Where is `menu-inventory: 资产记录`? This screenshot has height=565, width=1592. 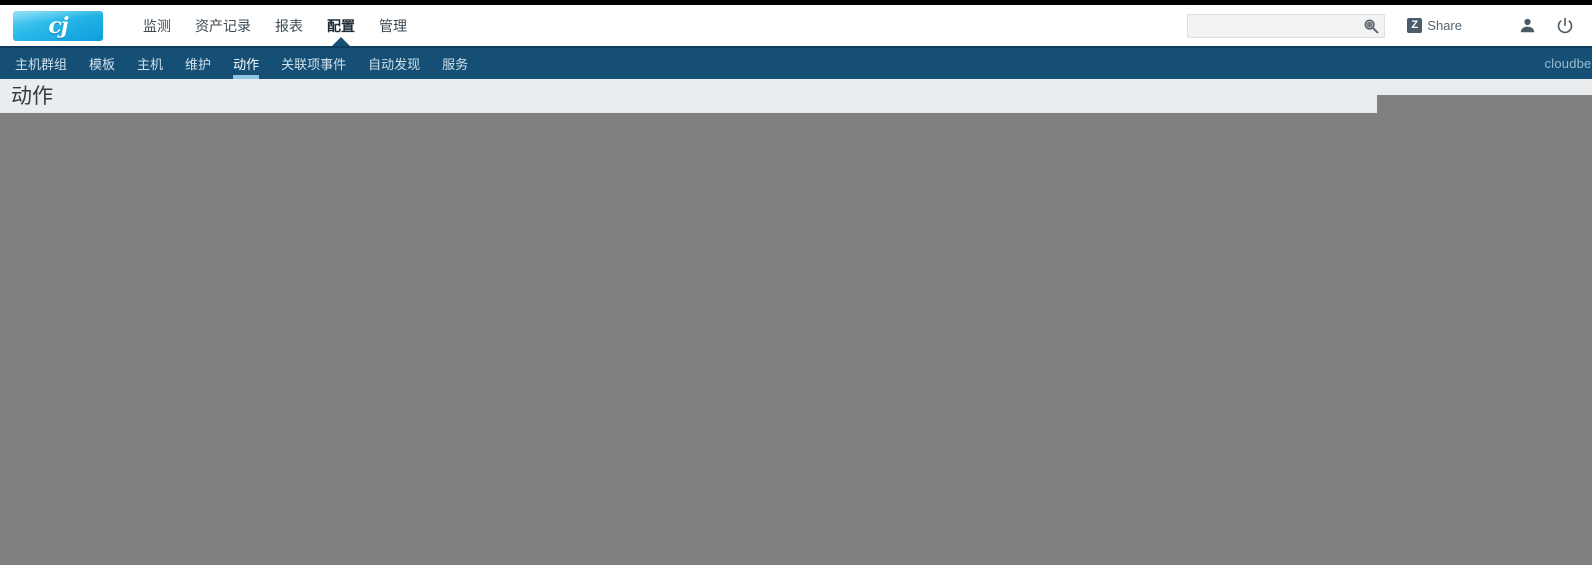
menu-inventory: 资产记录 is located at coordinates (223, 25).